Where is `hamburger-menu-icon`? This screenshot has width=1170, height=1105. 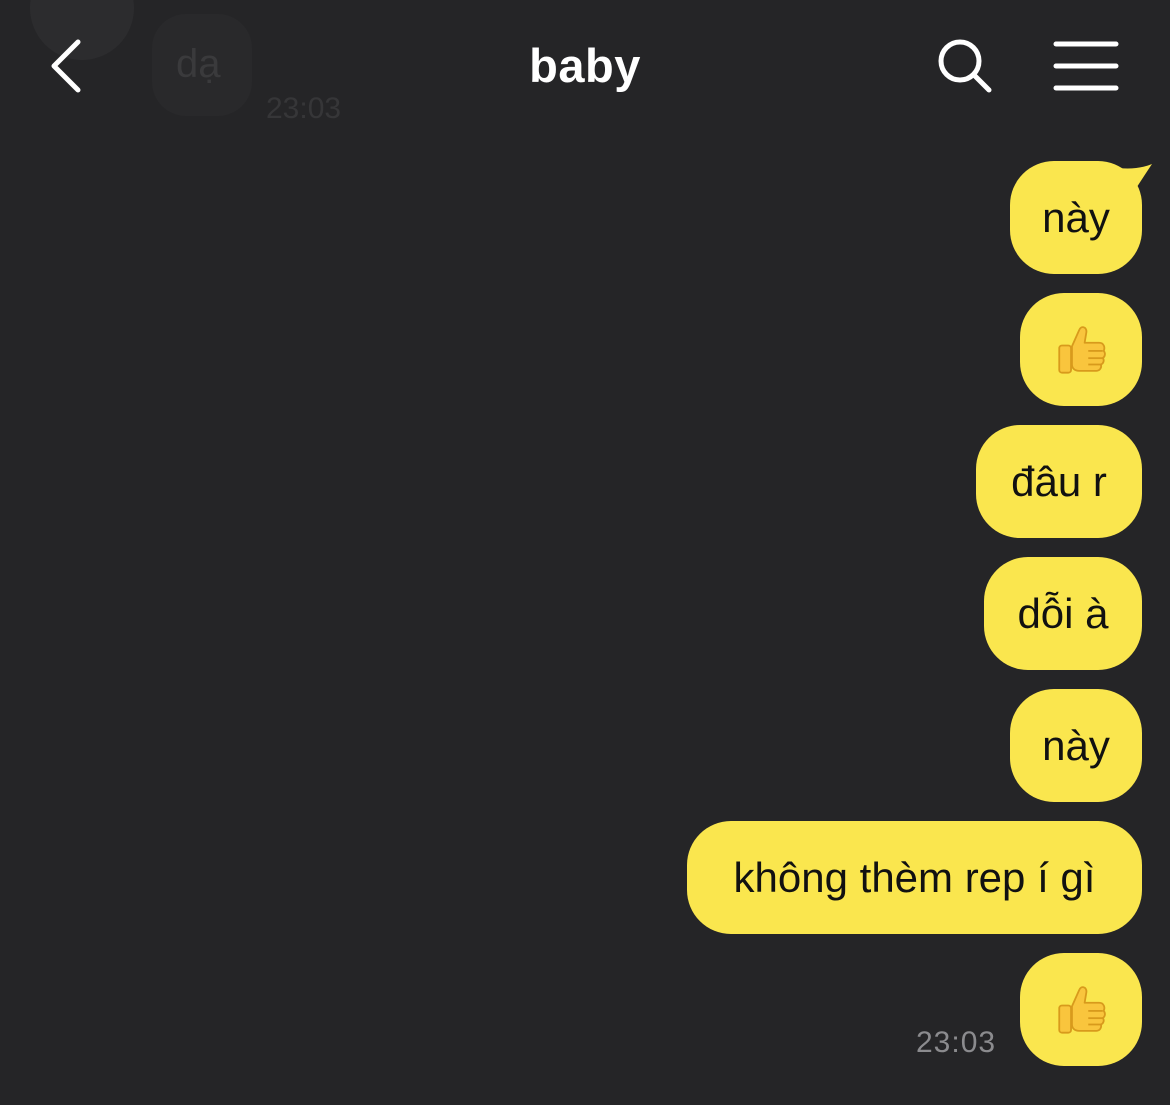 hamburger-menu-icon is located at coordinates (1086, 66).